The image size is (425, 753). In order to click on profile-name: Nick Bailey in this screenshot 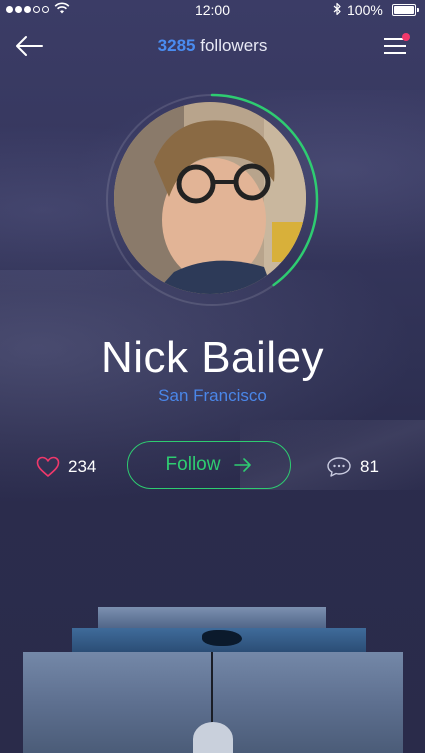, I will do `click(212, 357)`.